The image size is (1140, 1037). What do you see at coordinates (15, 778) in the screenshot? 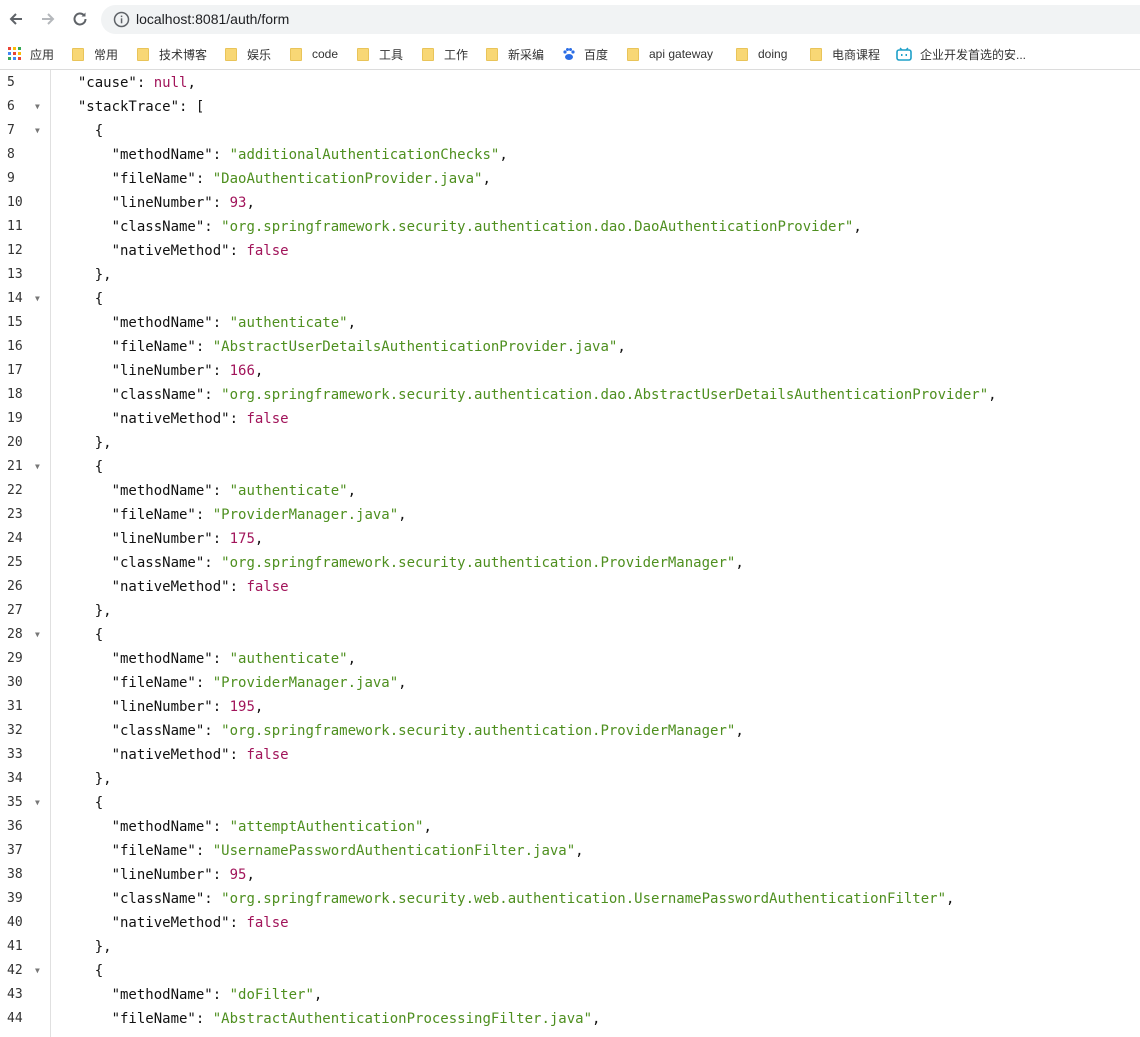
I see `line-number: 34` at bounding box center [15, 778].